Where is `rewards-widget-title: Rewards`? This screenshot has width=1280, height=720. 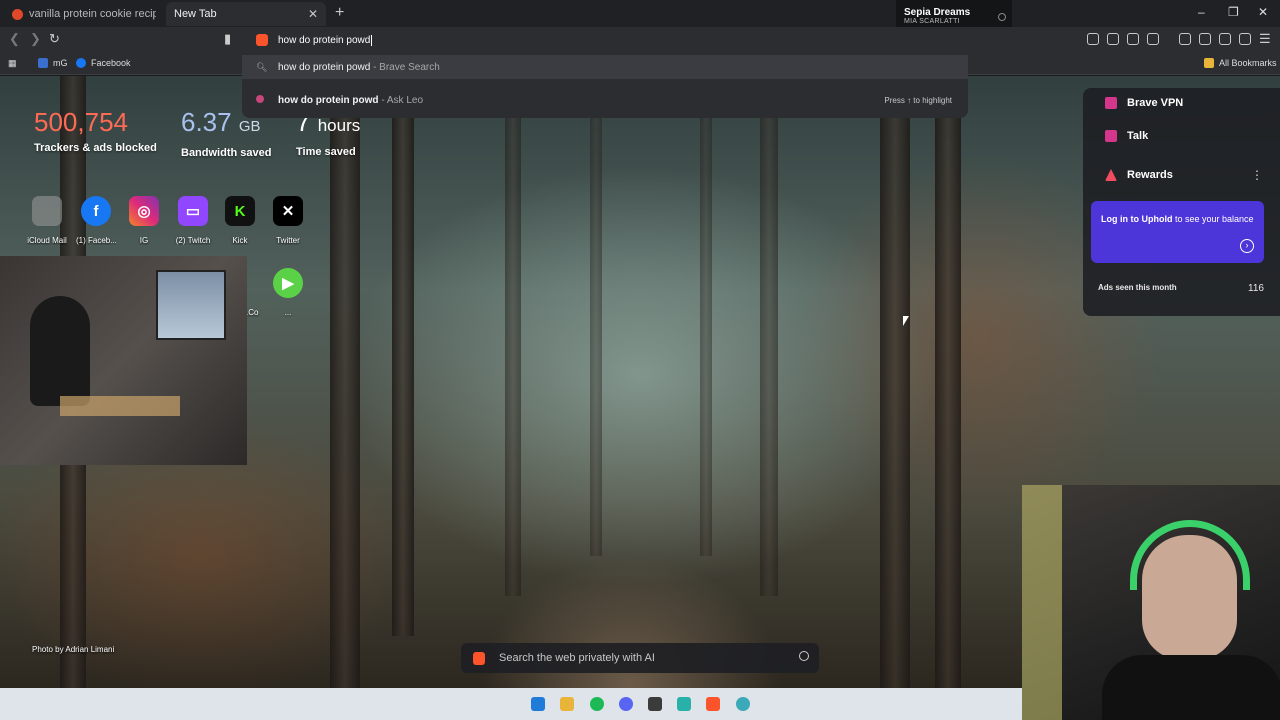
rewards-widget-title: Rewards is located at coordinates (1139, 175).